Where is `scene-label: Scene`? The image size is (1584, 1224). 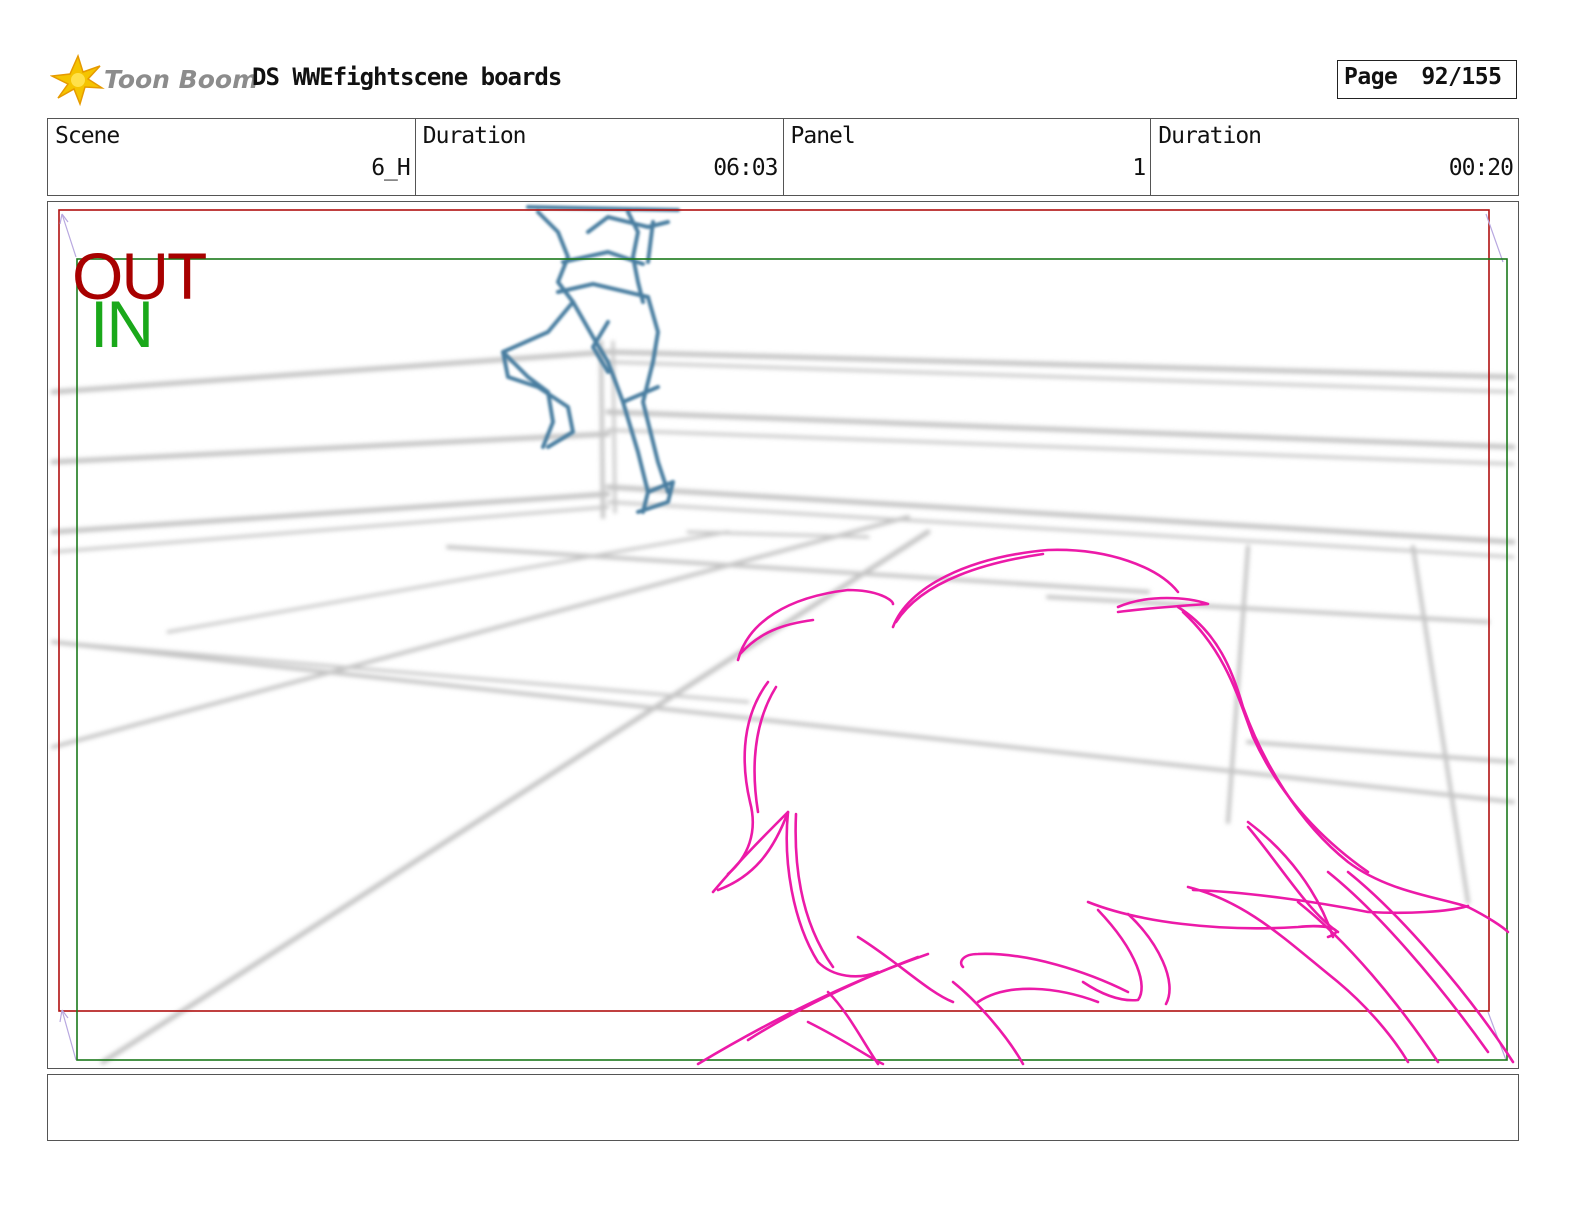 scene-label: Scene is located at coordinates (87, 136).